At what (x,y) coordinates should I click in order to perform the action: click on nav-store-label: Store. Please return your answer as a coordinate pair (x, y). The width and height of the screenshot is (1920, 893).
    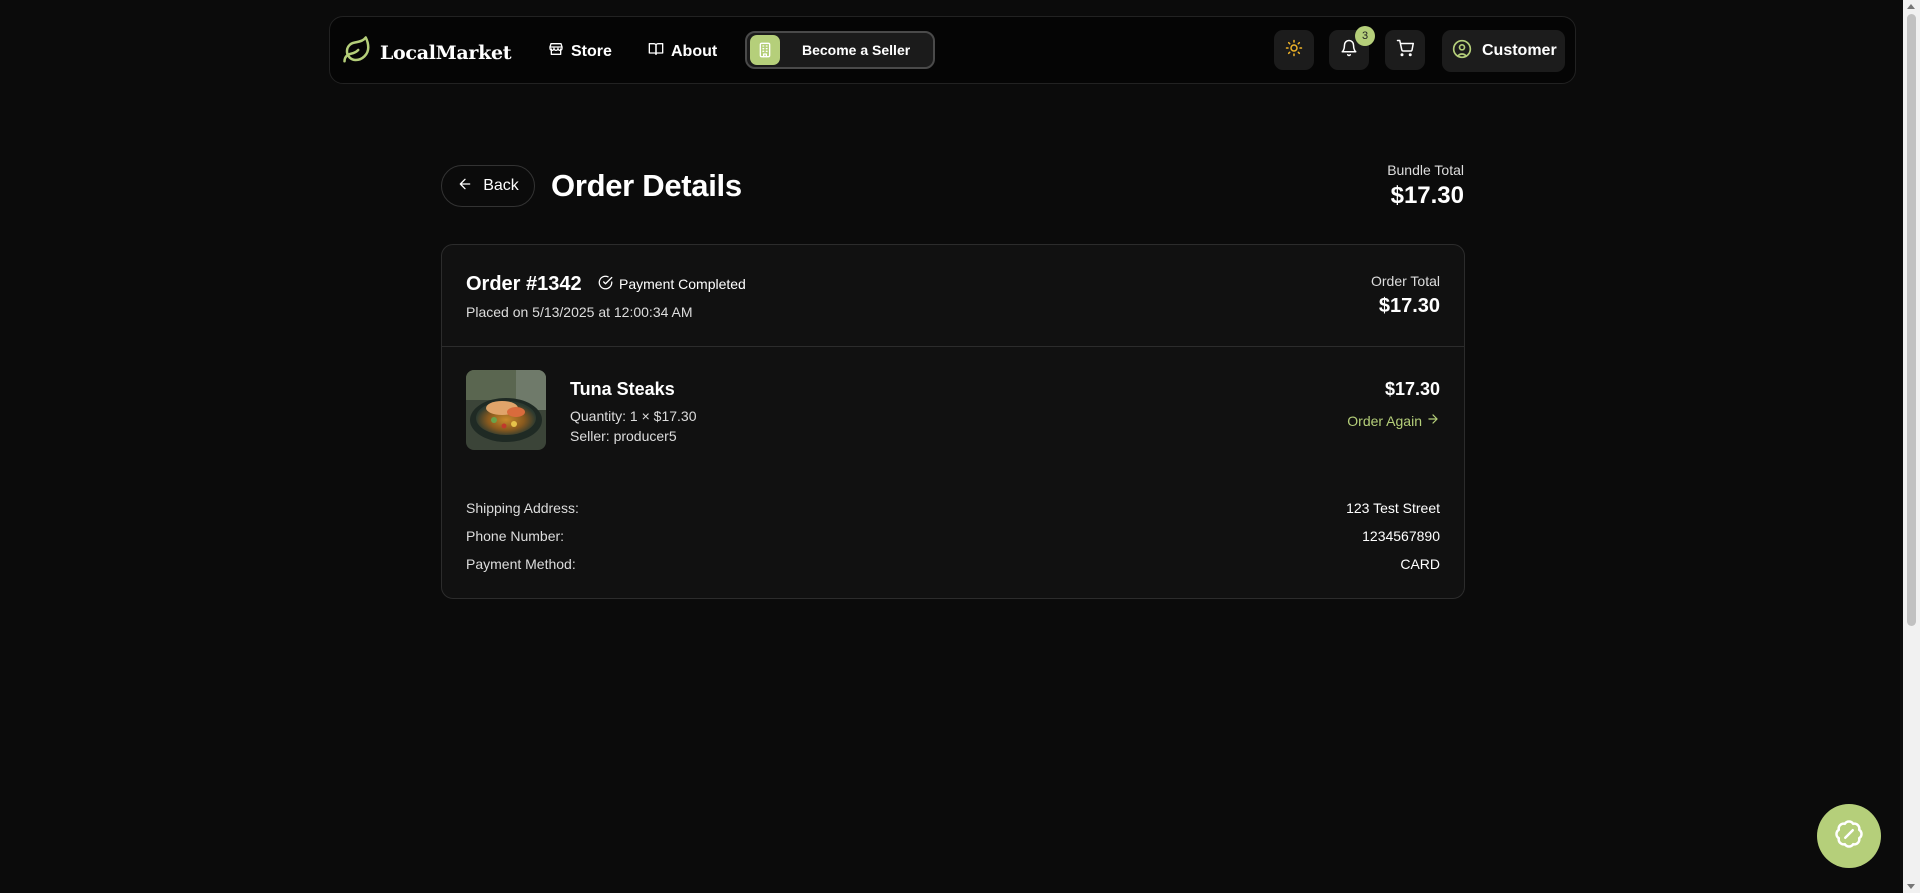
    Looking at the image, I should click on (591, 51).